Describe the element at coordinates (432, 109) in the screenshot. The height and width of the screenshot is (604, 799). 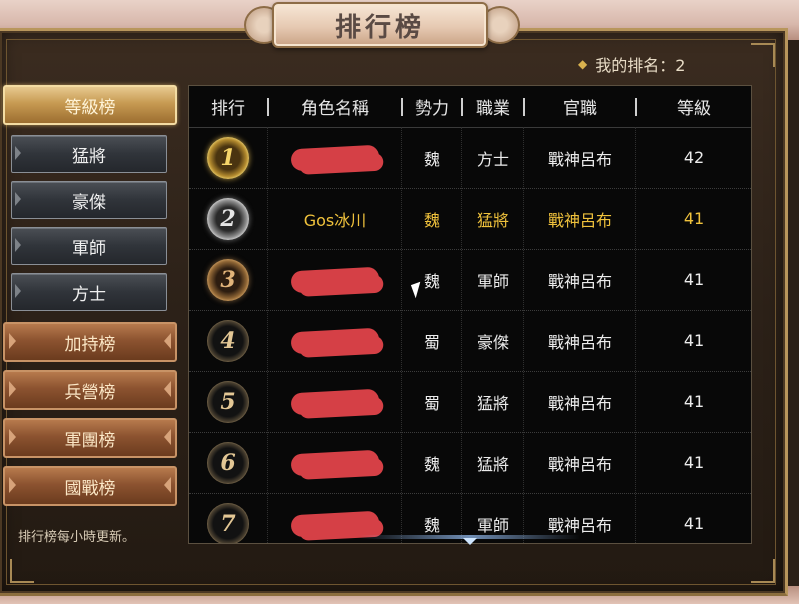
I see `header-faction: 勢力` at that location.